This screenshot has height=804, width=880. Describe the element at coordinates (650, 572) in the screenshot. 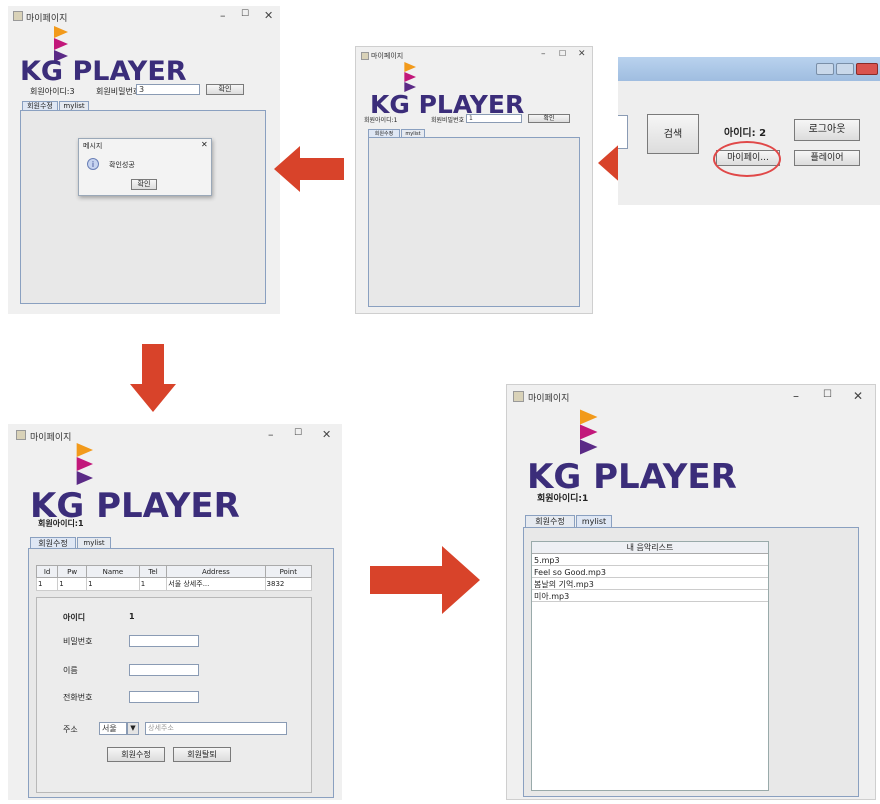

I see `list-item: Feel so Good.mp3` at that location.